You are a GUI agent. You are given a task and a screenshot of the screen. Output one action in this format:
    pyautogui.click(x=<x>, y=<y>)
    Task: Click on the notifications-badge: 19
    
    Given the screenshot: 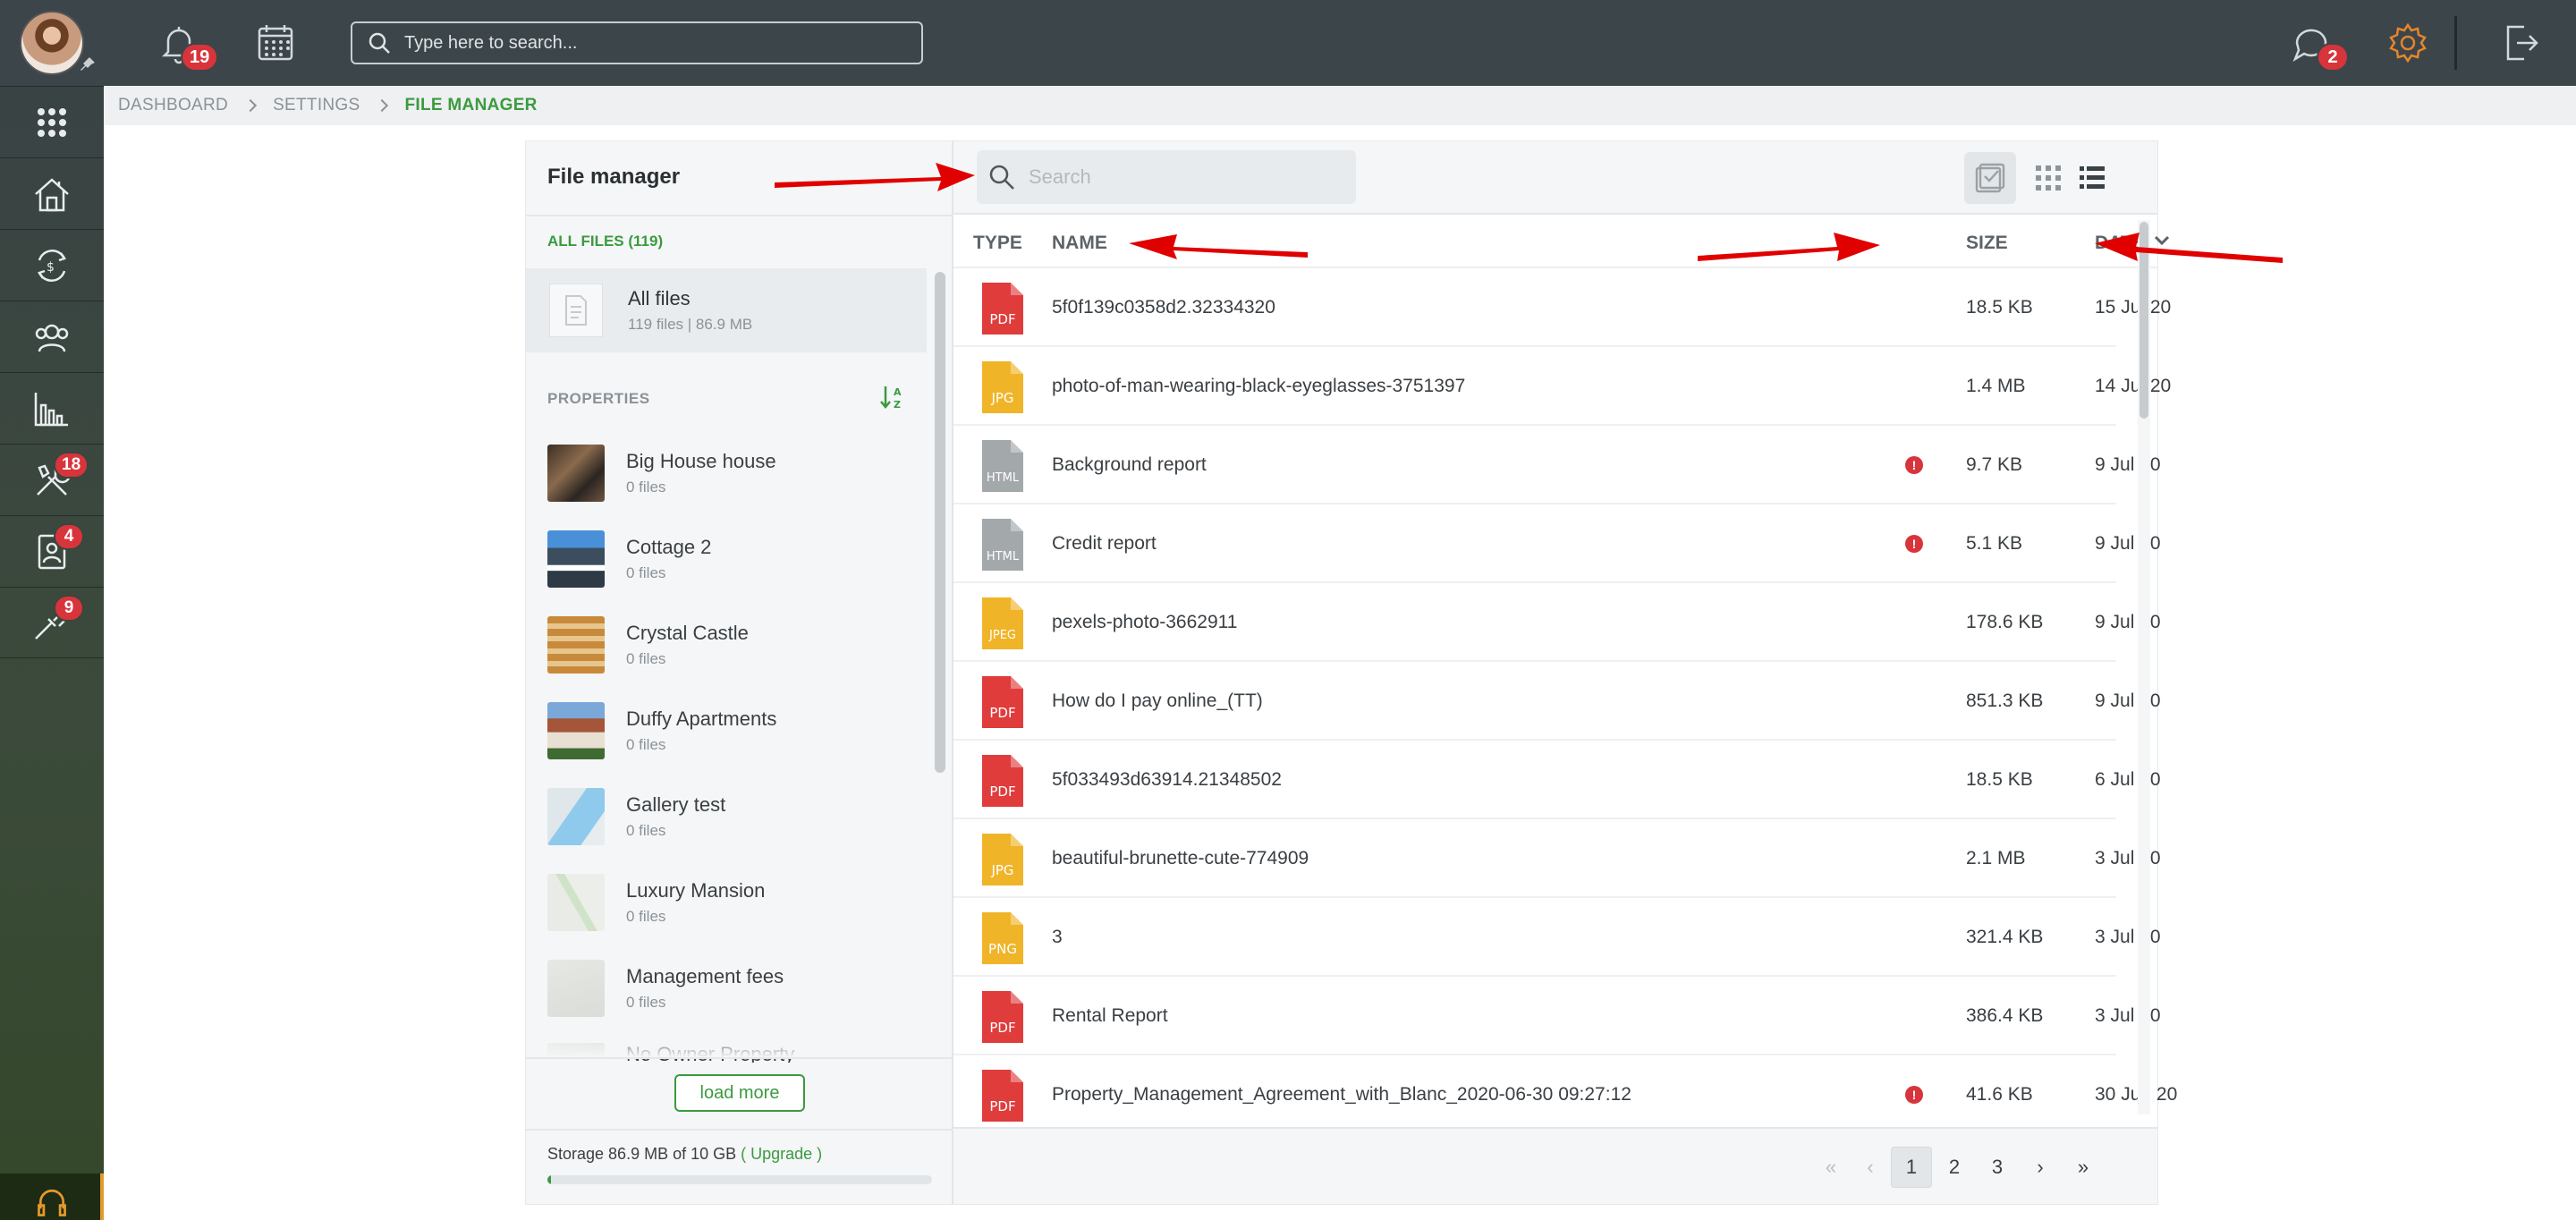 What is the action you would take?
    pyautogui.click(x=200, y=57)
    